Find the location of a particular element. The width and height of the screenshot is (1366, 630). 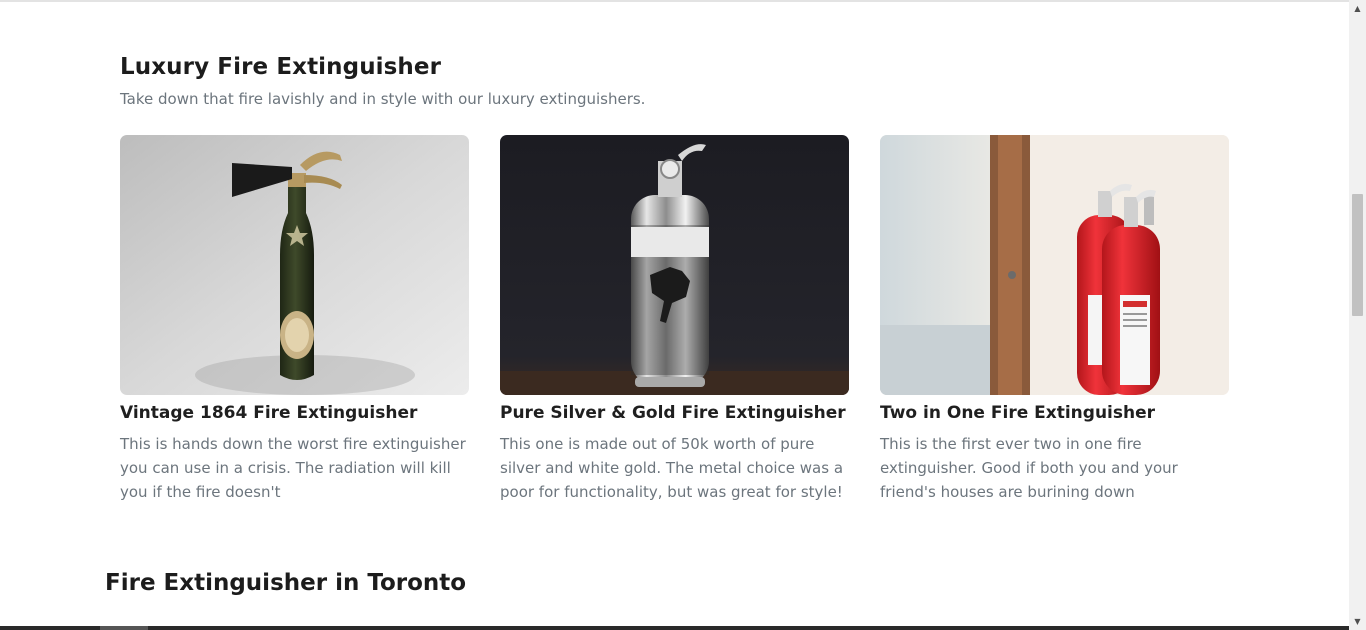

product-title: Vintage 1864 Fire Extinguisher is located at coordinates (294, 413).